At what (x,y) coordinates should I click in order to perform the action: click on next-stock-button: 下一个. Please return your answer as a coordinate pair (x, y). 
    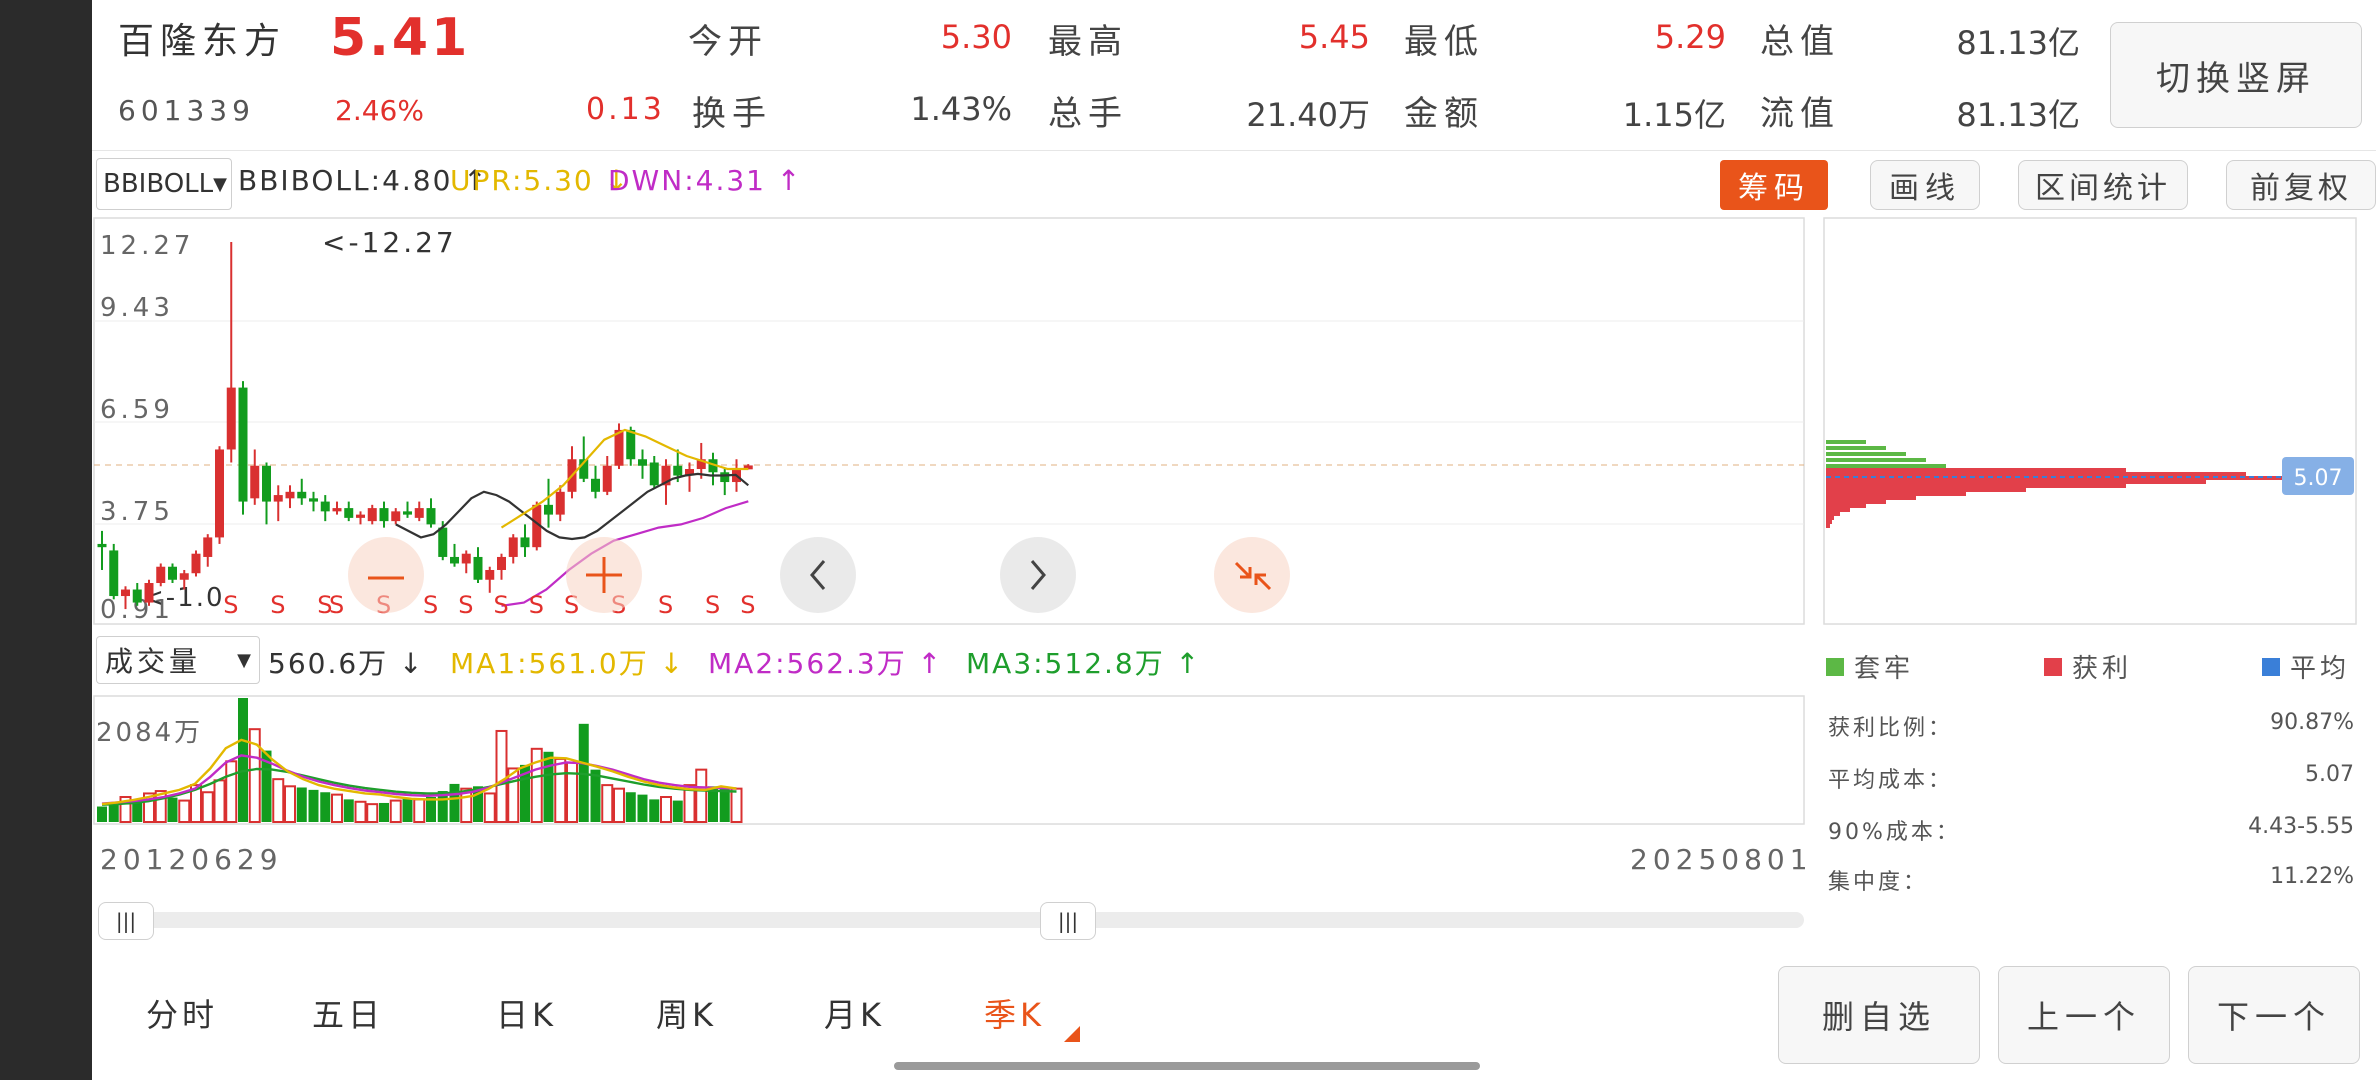
    Looking at the image, I should click on (2274, 1015).